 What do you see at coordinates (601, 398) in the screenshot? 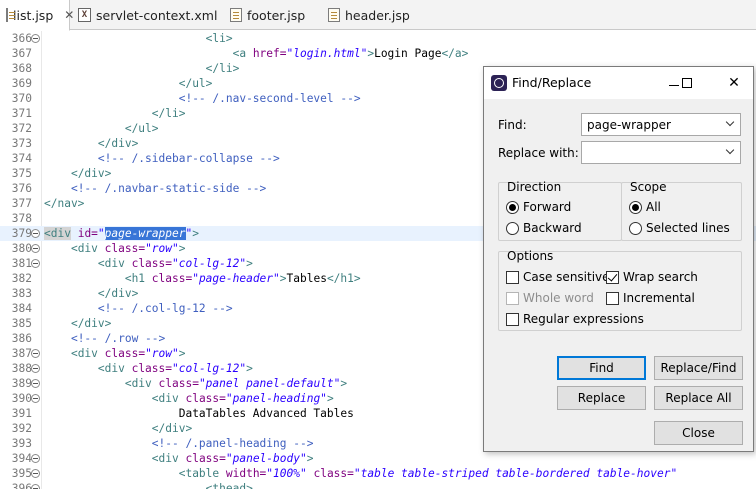
I see `replace-button: Replace` at bounding box center [601, 398].